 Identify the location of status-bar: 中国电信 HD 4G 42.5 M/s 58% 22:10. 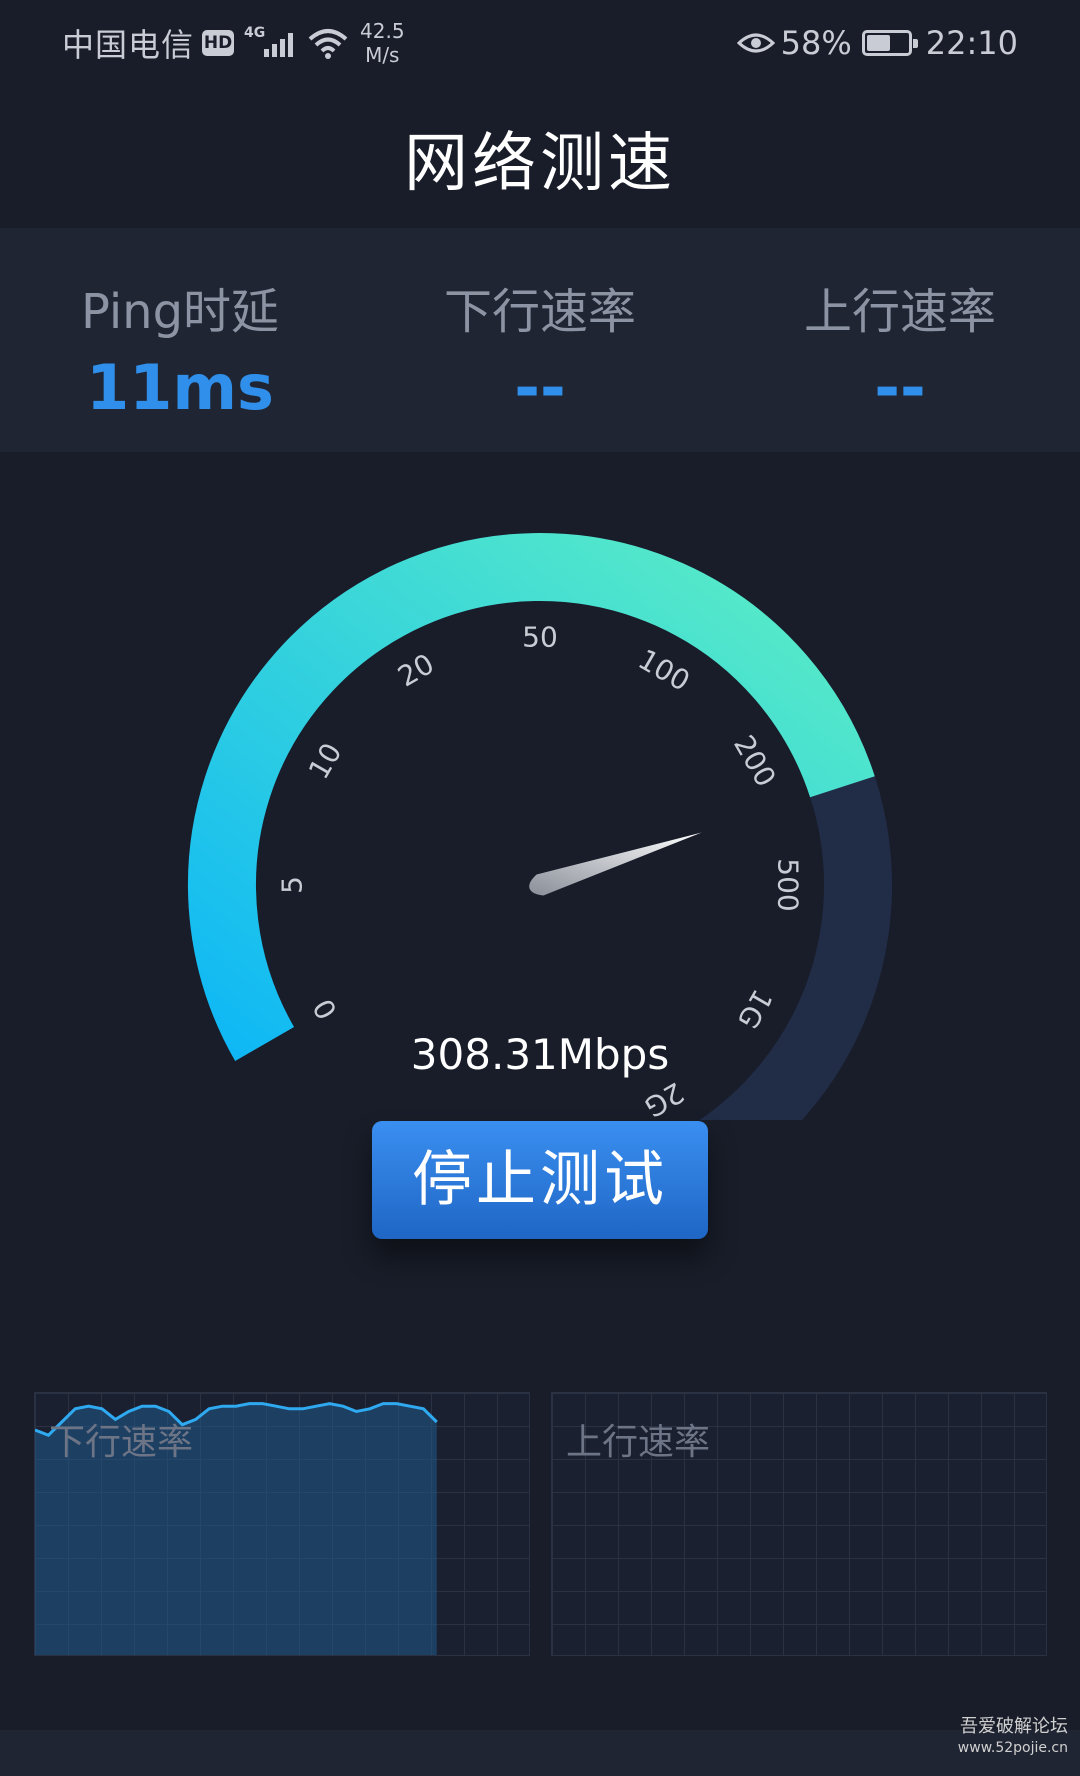
(540, 45).